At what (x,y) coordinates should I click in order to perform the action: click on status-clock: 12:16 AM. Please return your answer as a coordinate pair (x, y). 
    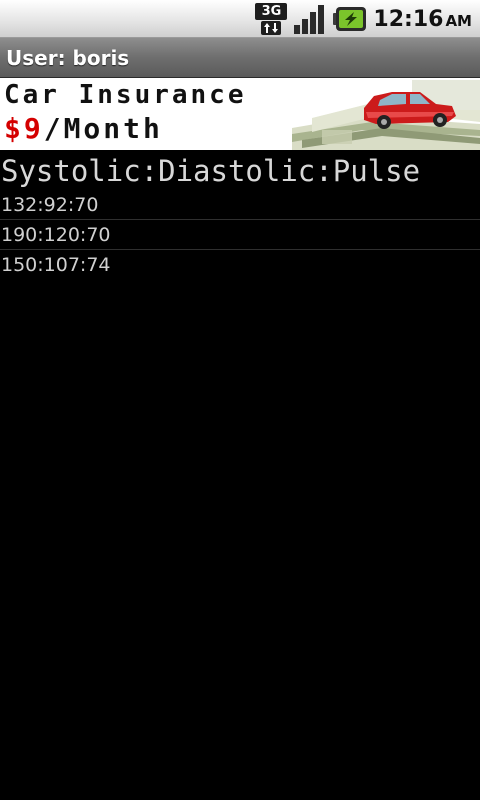
    Looking at the image, I should click on (422, 19).